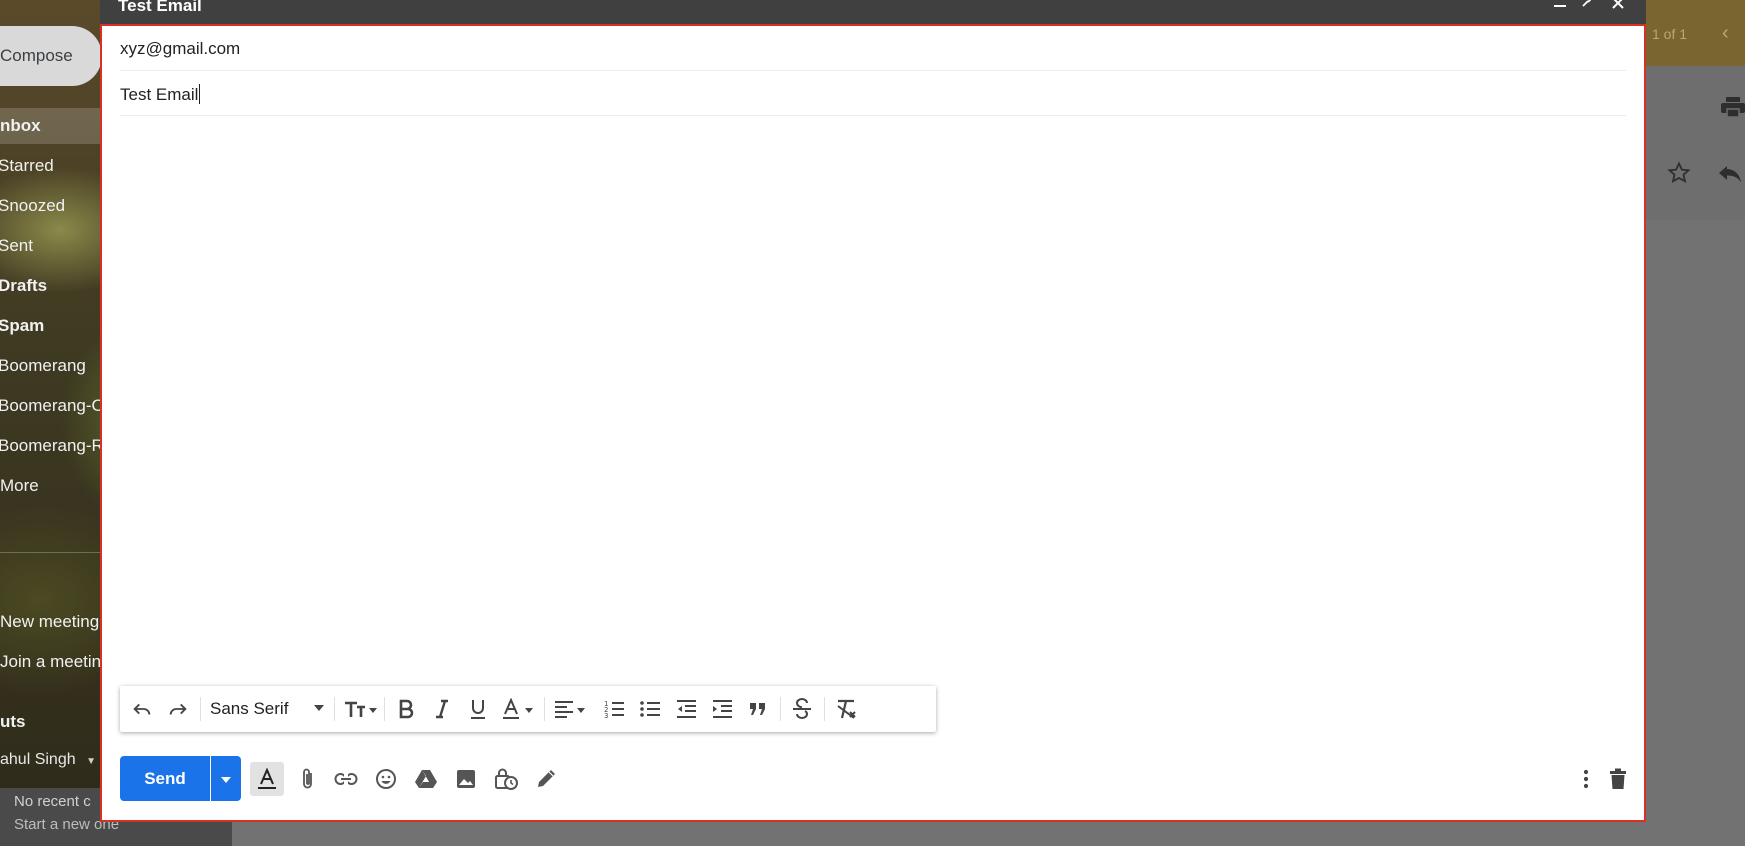  I want to click on font-family-label: Sans Serif, so click(249, 708).